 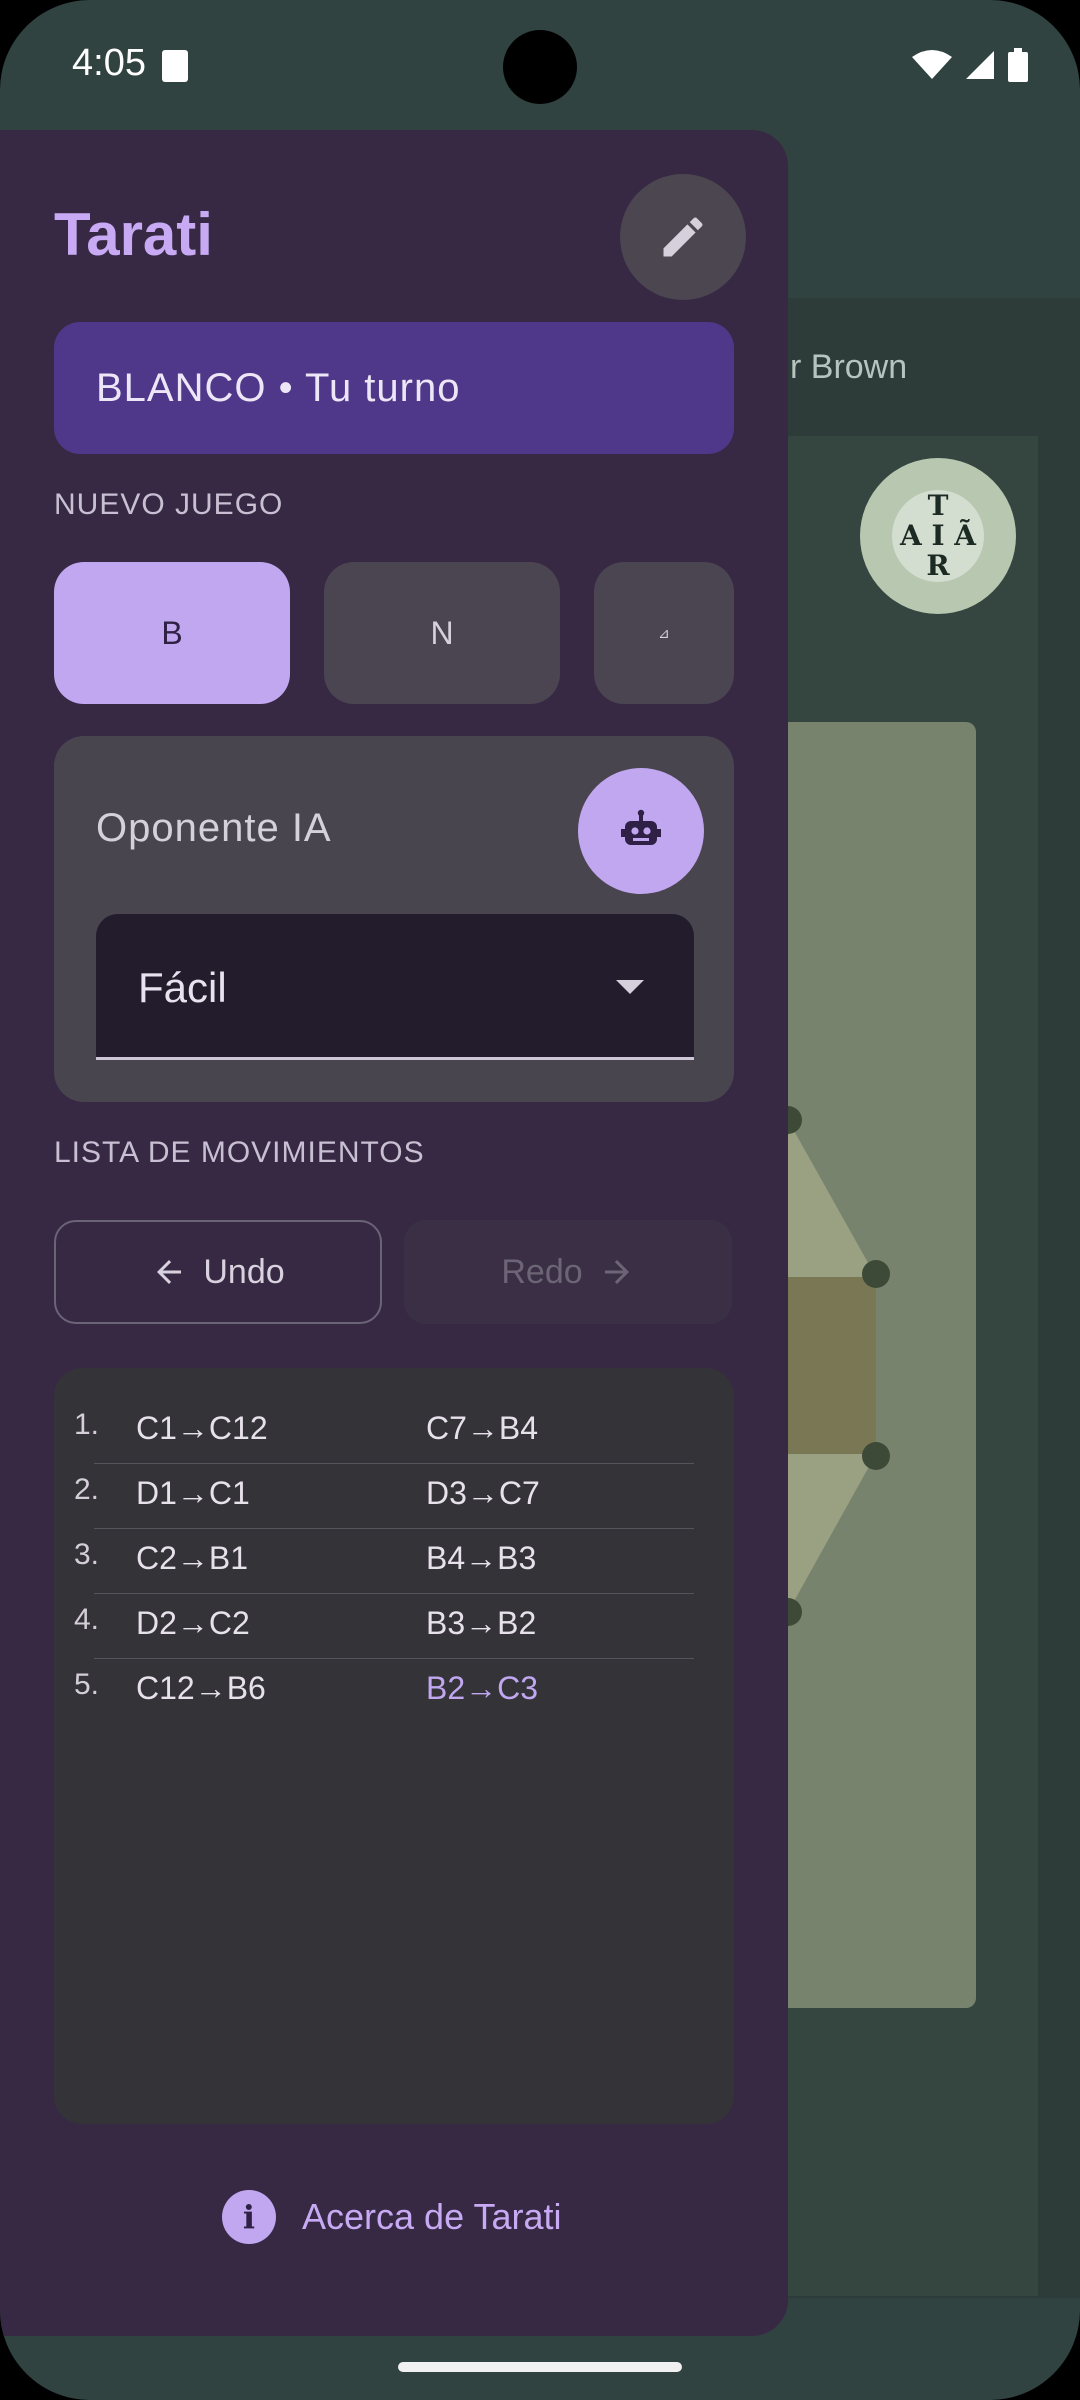 I want to click on ai-opponent-label: Oponente IA, so click(x=214, y=828).